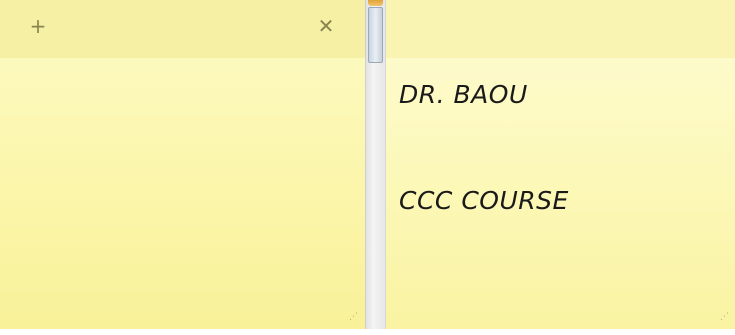  I want to click on plus-icon: +, so click(38, 26).